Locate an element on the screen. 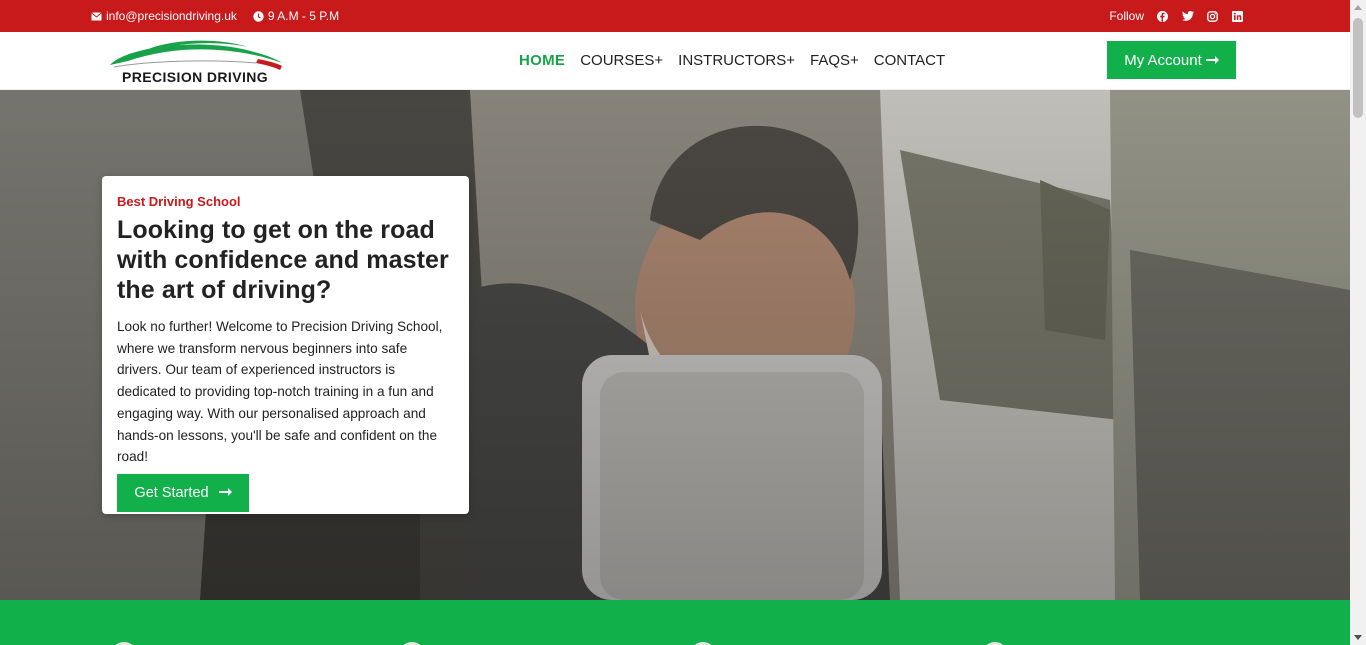 This screenshot has width=1366, height=645. my-account-button: My Account is located at coordinates (1171, 60).